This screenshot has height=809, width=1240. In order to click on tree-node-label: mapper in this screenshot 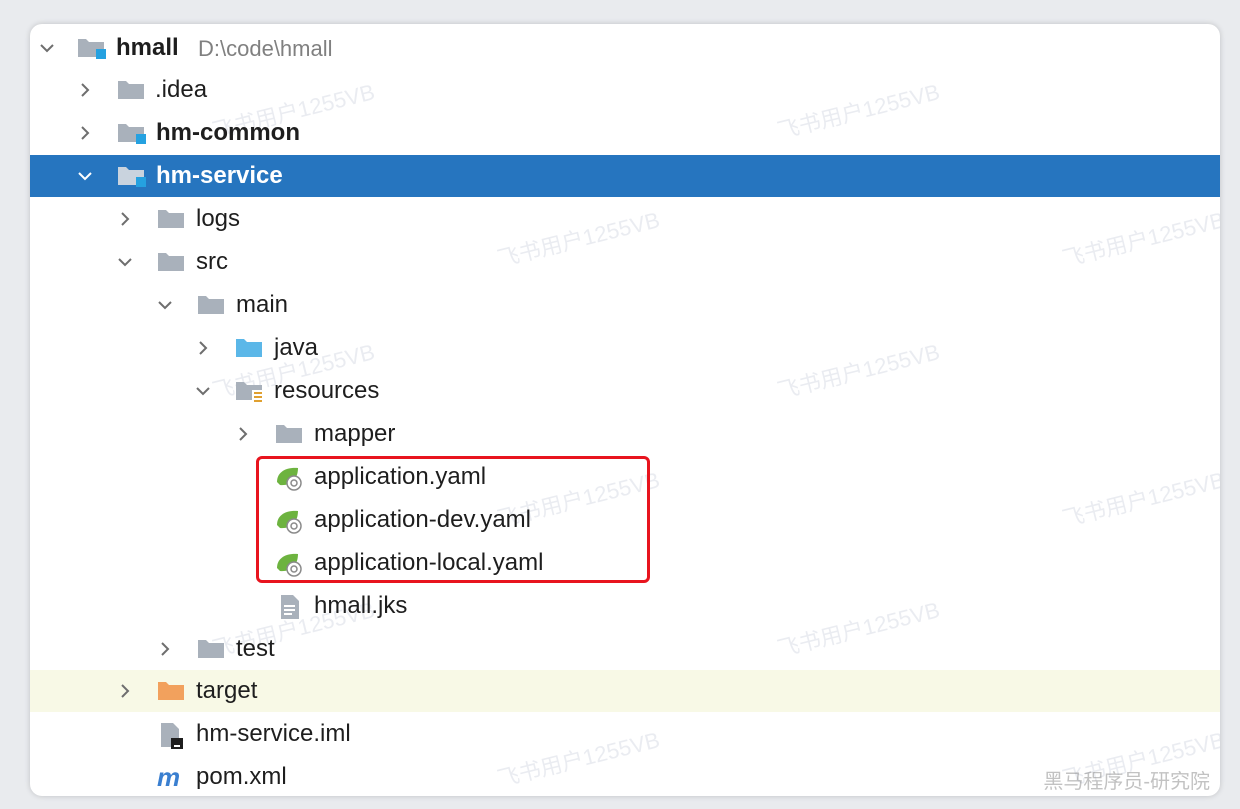, I will do `click(355, 433)`.